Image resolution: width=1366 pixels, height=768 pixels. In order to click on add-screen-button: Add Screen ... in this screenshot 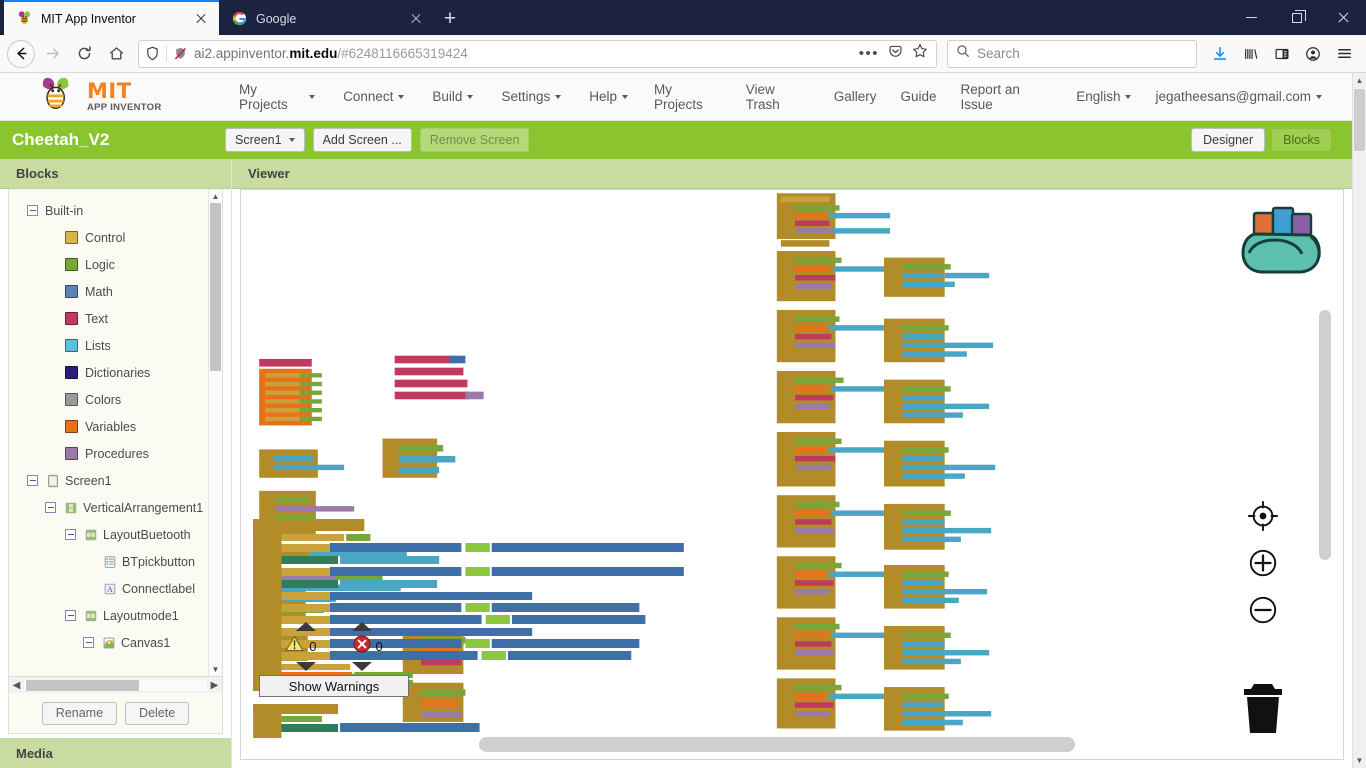, I will do `click(362, 140)`.